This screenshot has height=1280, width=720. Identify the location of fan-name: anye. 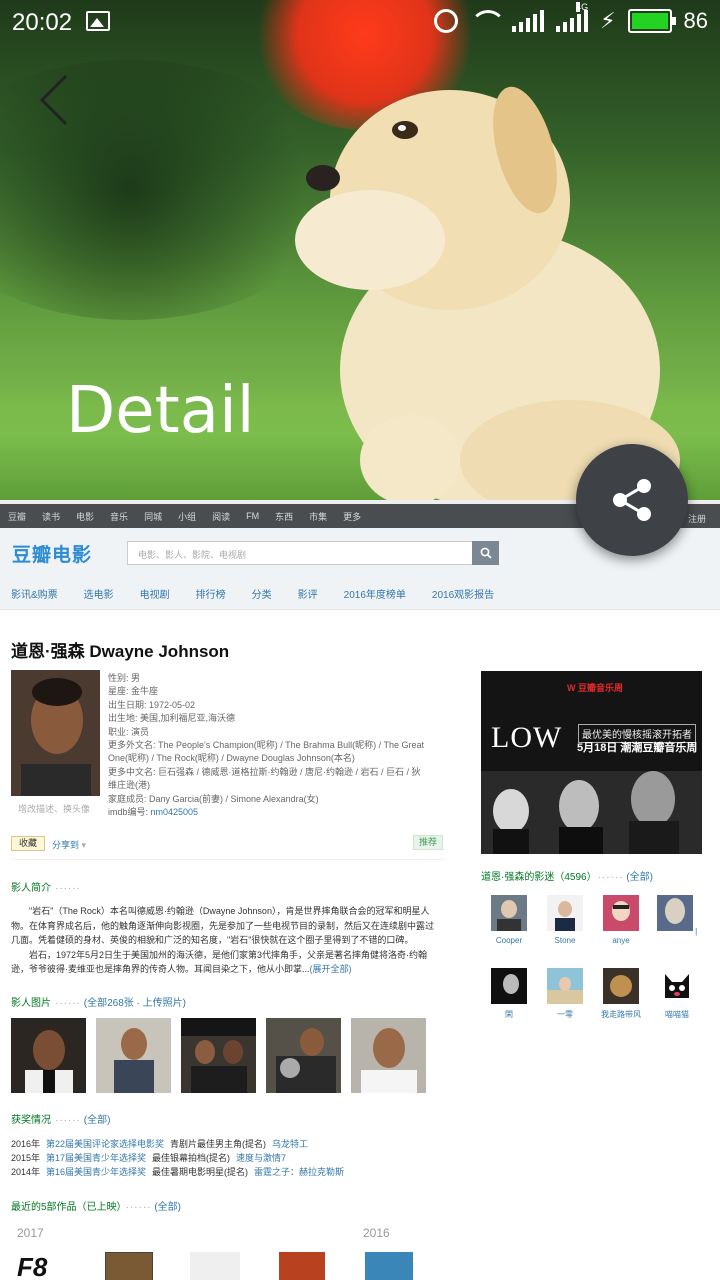
(621, 940).